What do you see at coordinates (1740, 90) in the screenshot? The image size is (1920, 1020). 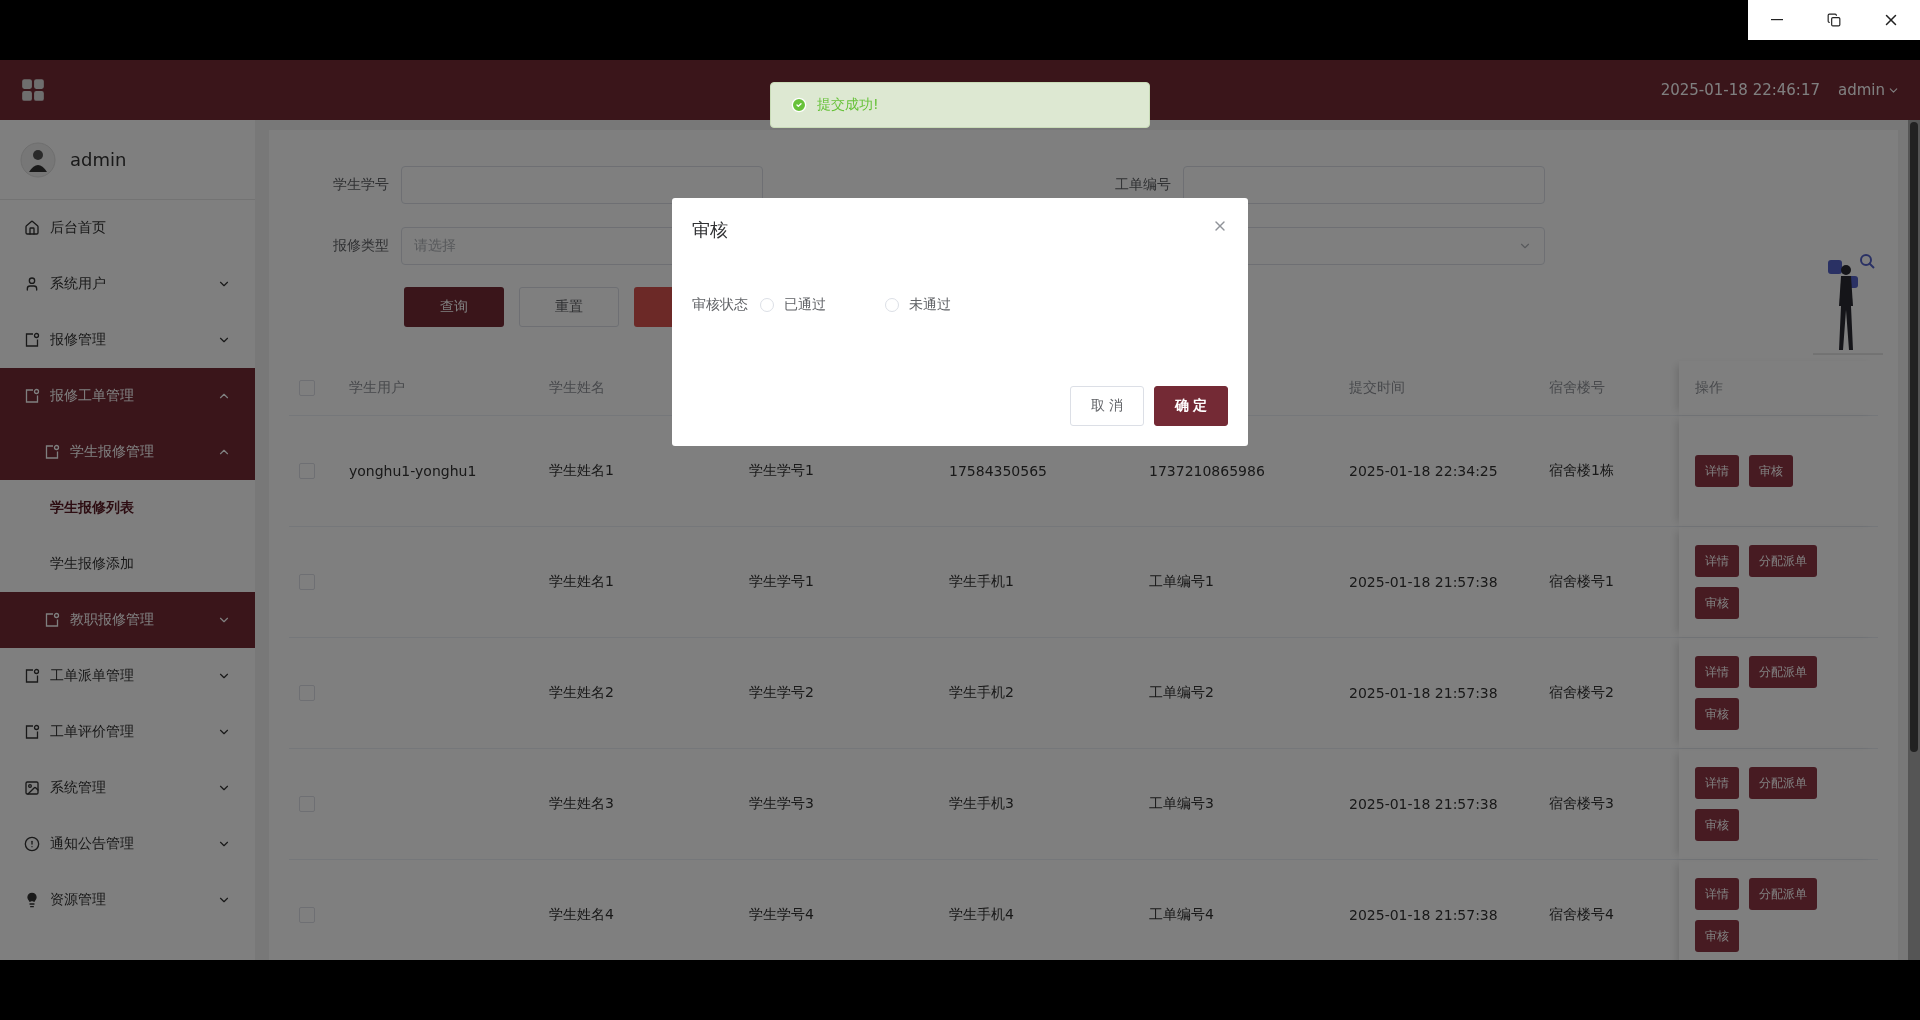 I see `datetime-text: 2025-01-18 22:46:17` at bounding box center [1740, 90].